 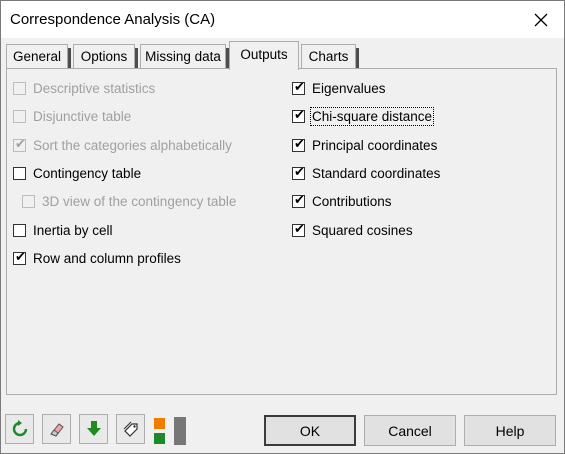 I want to click on principal-coordinates-checkbox: ✔ Principal coordinates, so click(x=365, y=144).